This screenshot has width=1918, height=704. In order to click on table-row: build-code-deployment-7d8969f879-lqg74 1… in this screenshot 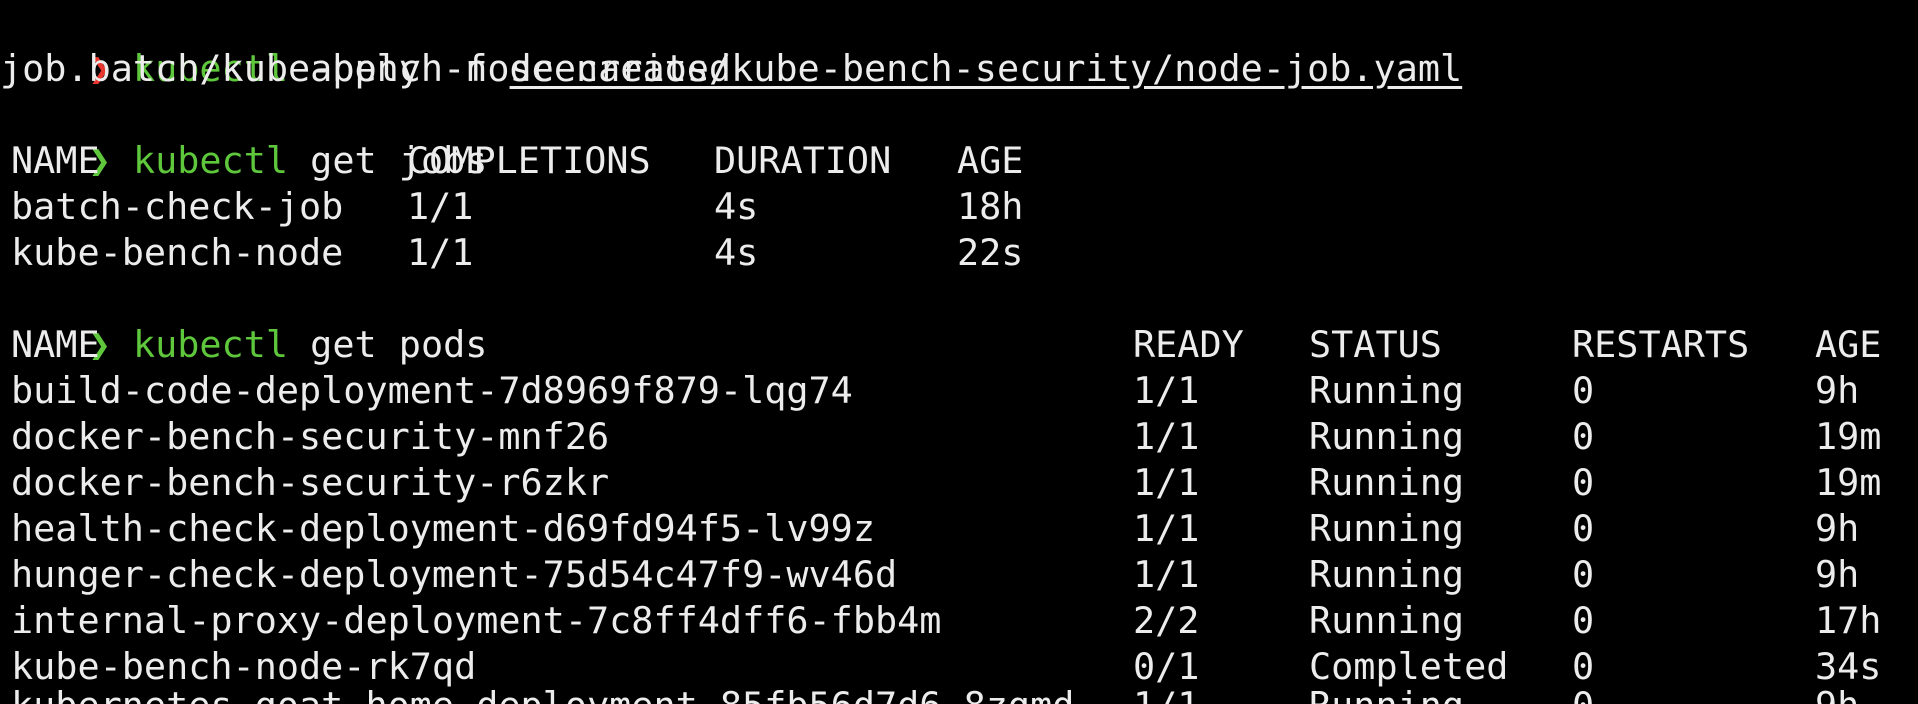, I will do `click(959, 391)`.